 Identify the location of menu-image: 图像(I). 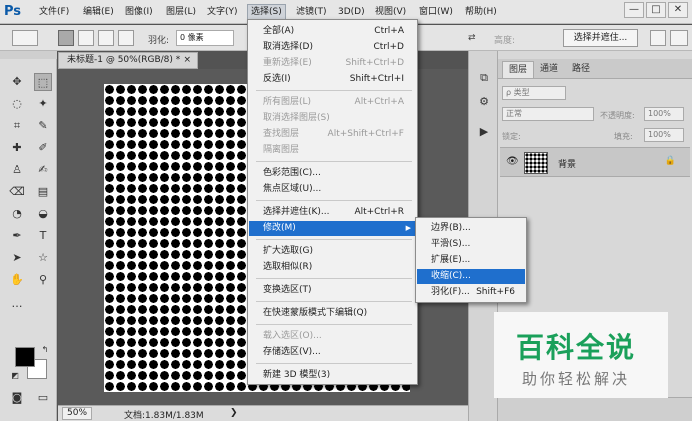
(139, 12).